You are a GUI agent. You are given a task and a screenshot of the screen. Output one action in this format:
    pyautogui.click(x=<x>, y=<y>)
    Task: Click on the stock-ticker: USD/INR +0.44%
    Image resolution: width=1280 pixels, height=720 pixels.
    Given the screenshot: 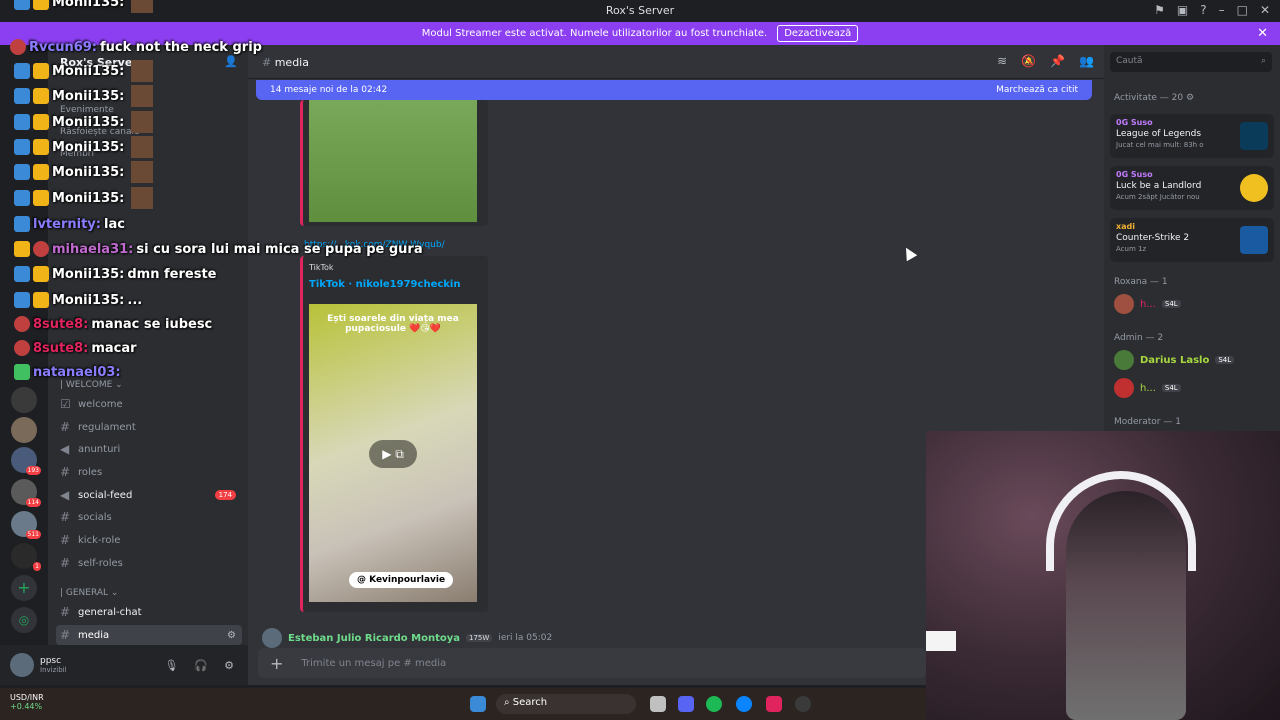 What is the action you would take?
    pyautogui.click(x=27, y=702)
    